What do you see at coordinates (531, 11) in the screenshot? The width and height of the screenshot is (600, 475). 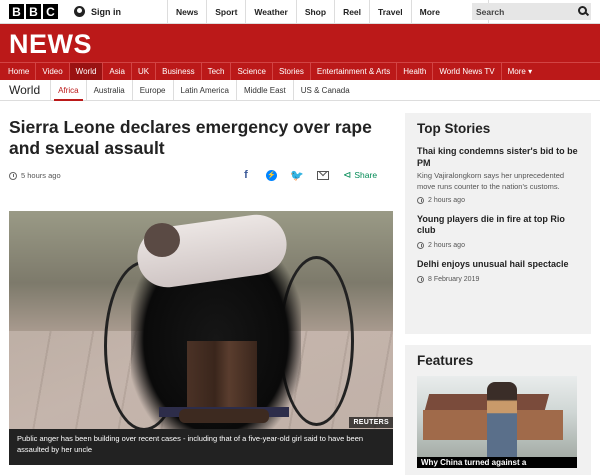 I see `search-input: Search` at bounding box center [531, 11].